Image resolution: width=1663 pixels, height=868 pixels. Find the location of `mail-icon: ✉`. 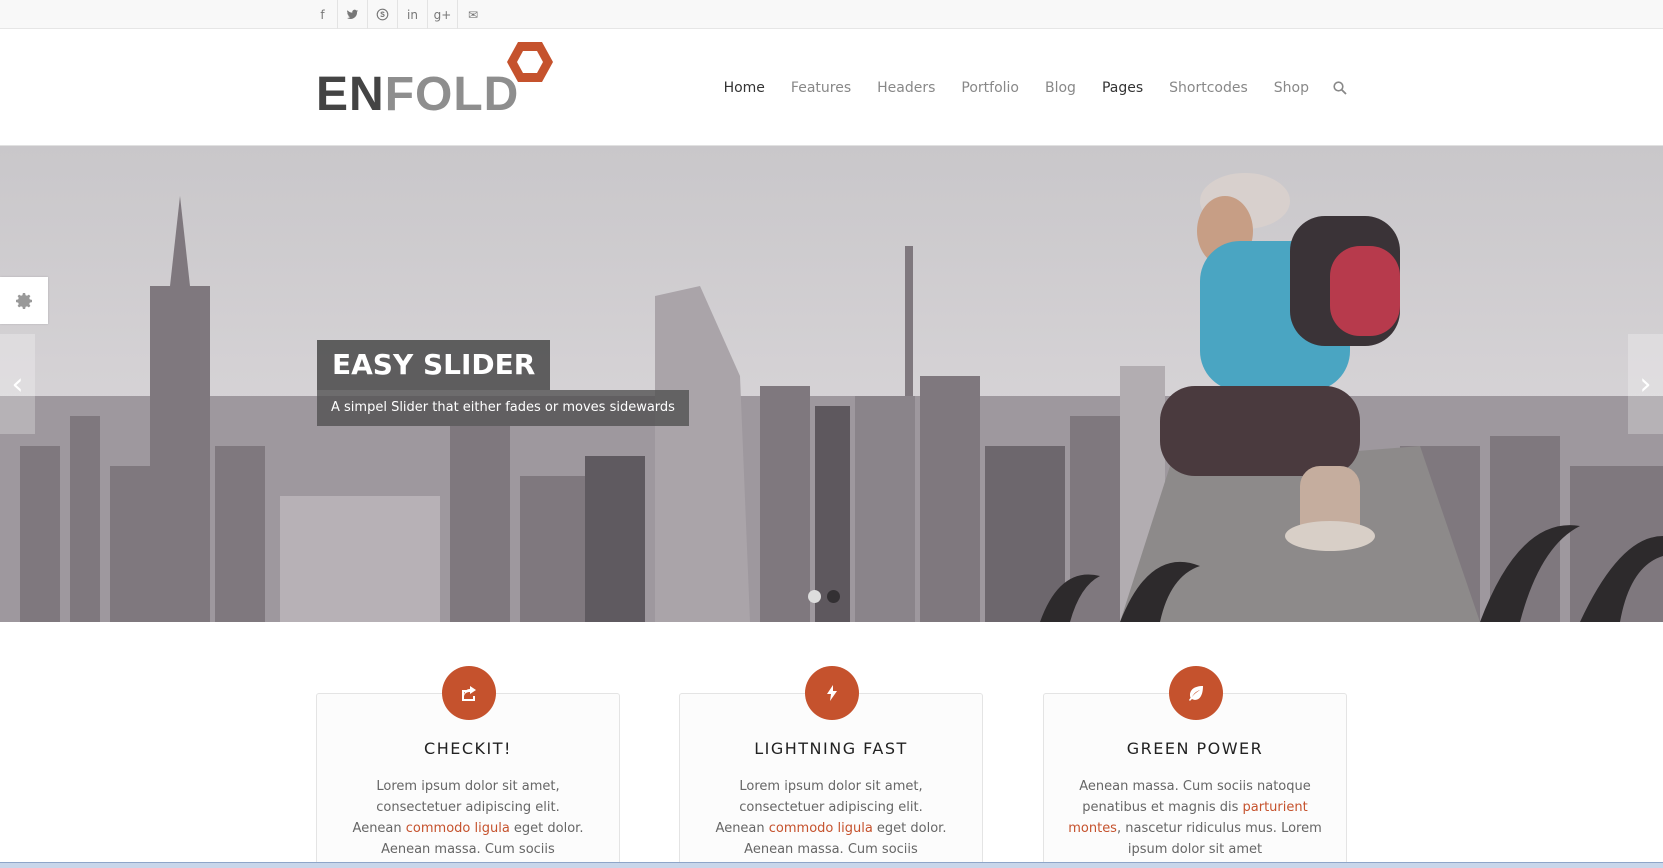

mail-icon: ✉ is located at coordinates (473, 14).